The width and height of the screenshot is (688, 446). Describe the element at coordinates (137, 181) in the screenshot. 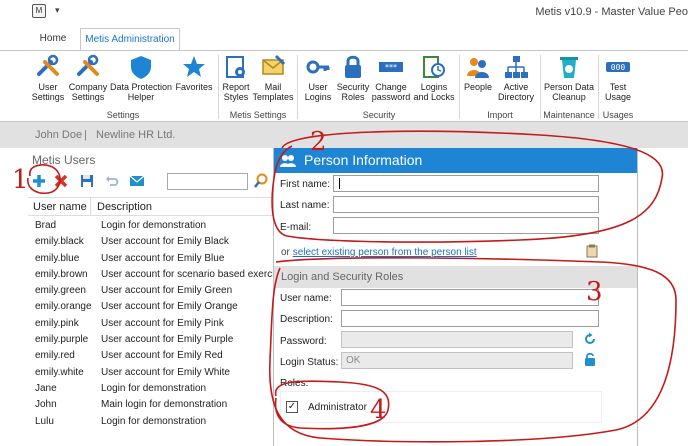

I see `email-icon` at that location.